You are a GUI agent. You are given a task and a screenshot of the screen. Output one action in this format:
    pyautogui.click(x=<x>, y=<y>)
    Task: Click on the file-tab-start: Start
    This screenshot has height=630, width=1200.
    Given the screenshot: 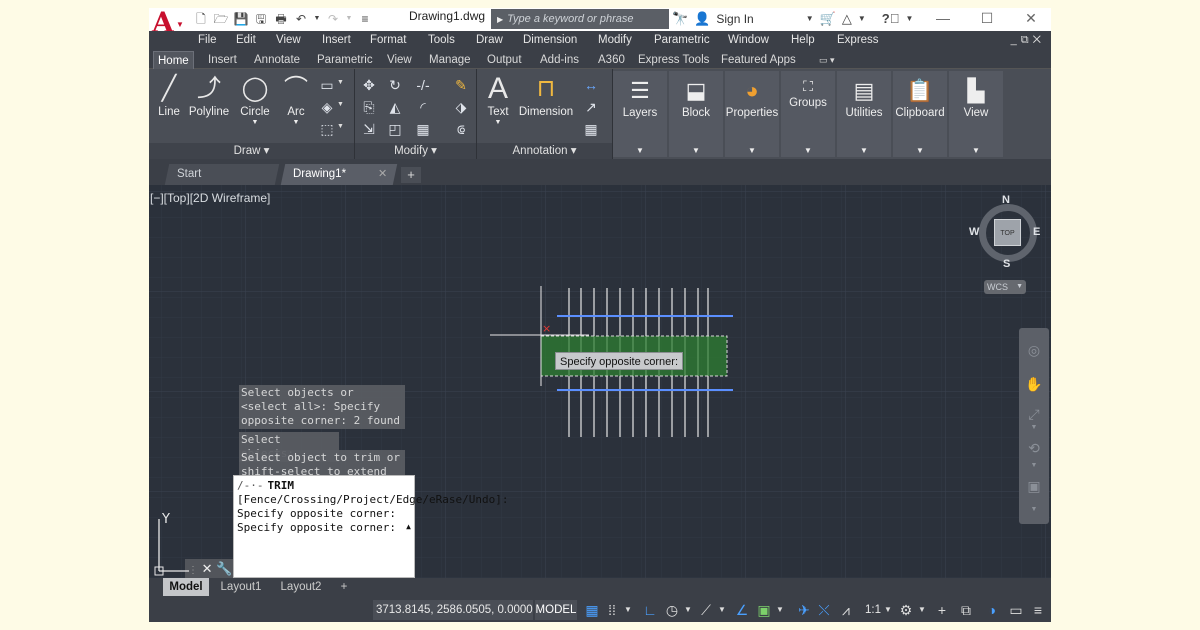 What is the action you would take?
    pyautogui.click(x=222, y=174)
    